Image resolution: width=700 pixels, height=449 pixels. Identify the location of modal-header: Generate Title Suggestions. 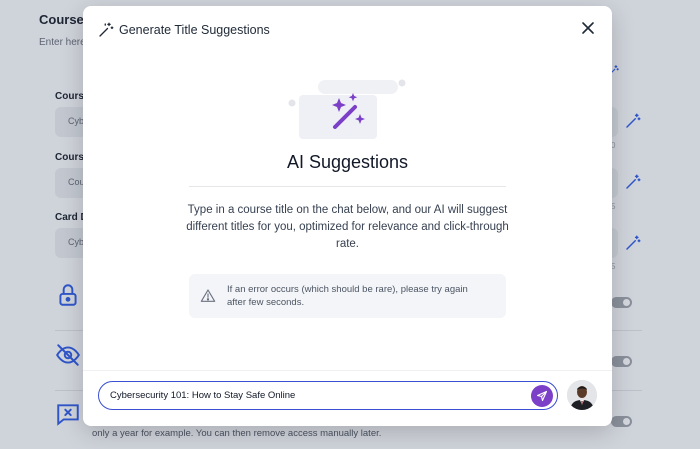
(347, 31).